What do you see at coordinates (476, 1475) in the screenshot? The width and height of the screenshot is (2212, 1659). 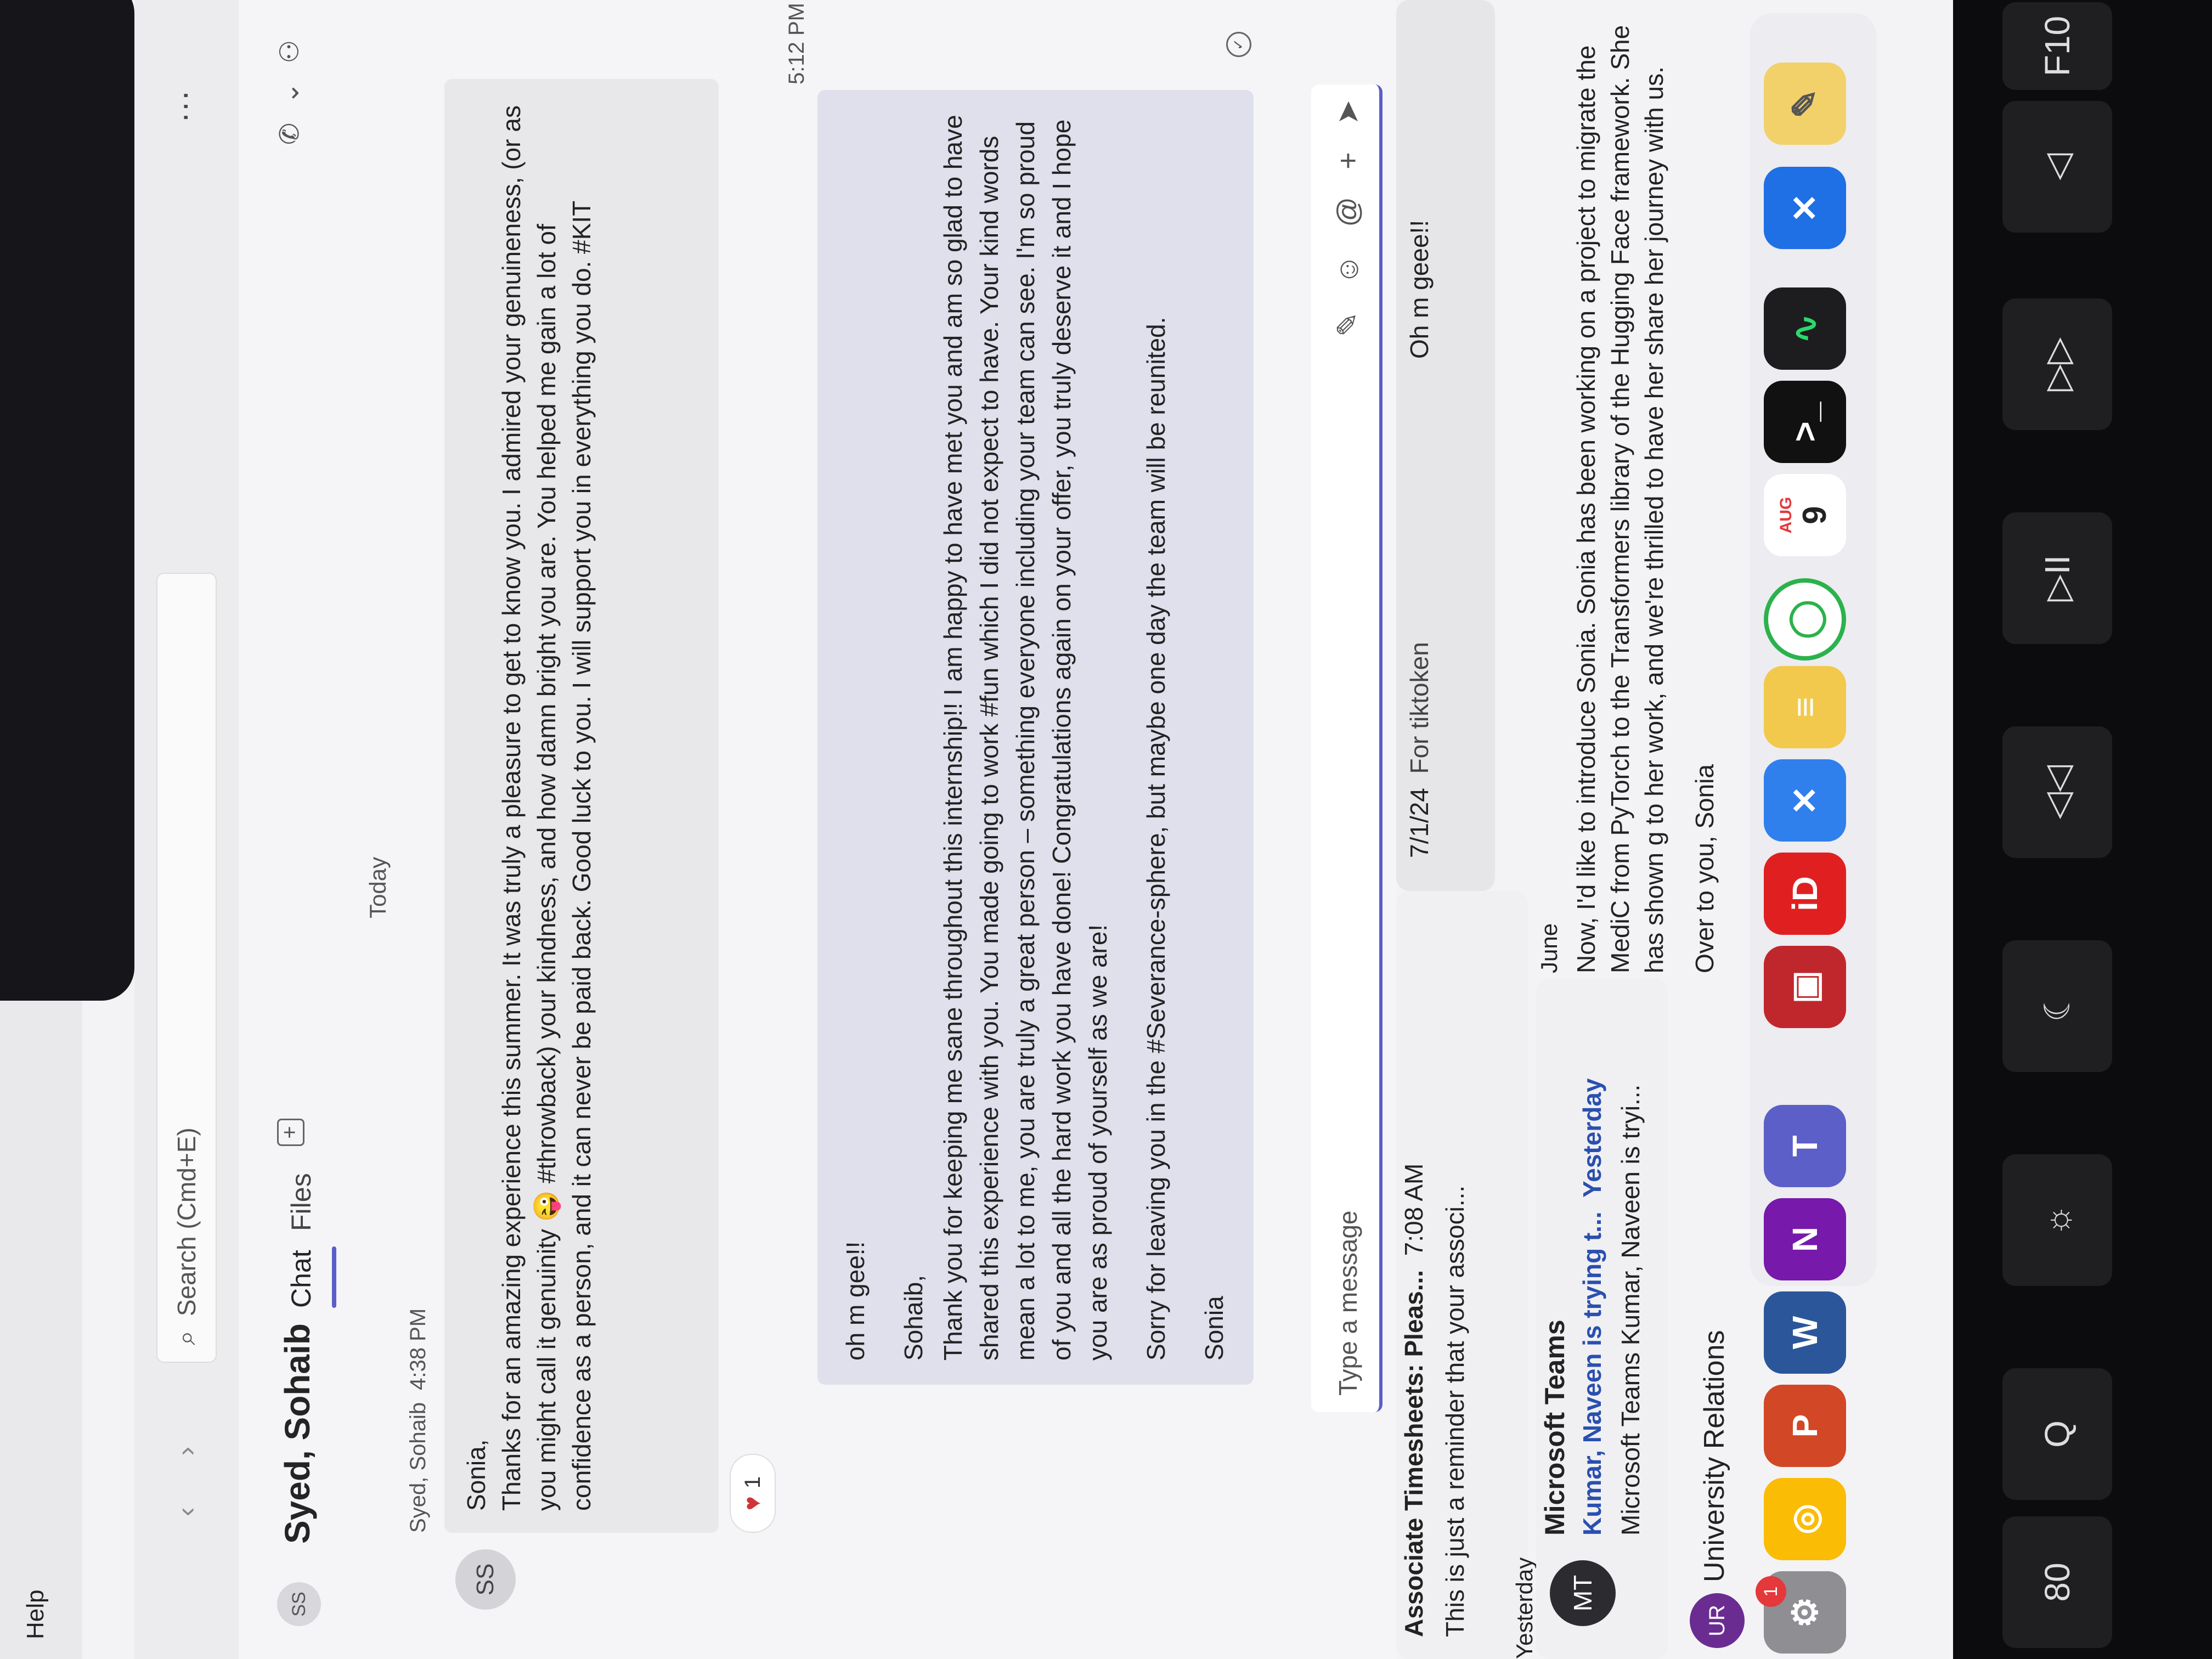 I see `message-line: Sonia,` at bounding box center [476, 1475].